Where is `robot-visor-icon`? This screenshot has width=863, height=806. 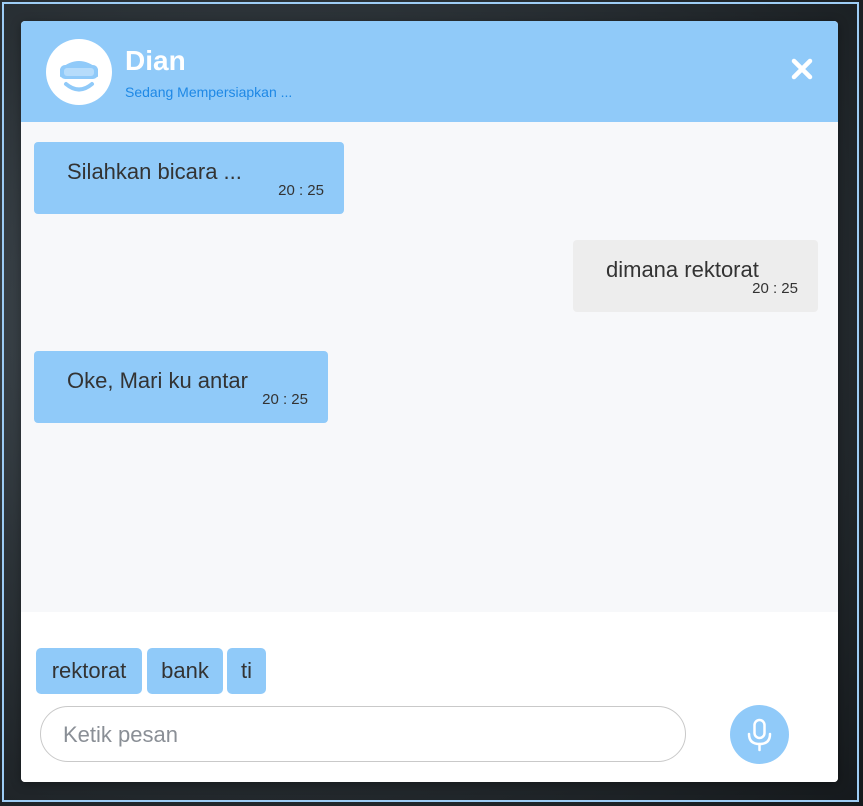 robot-visor-icon is located at coordinates (79, 76).